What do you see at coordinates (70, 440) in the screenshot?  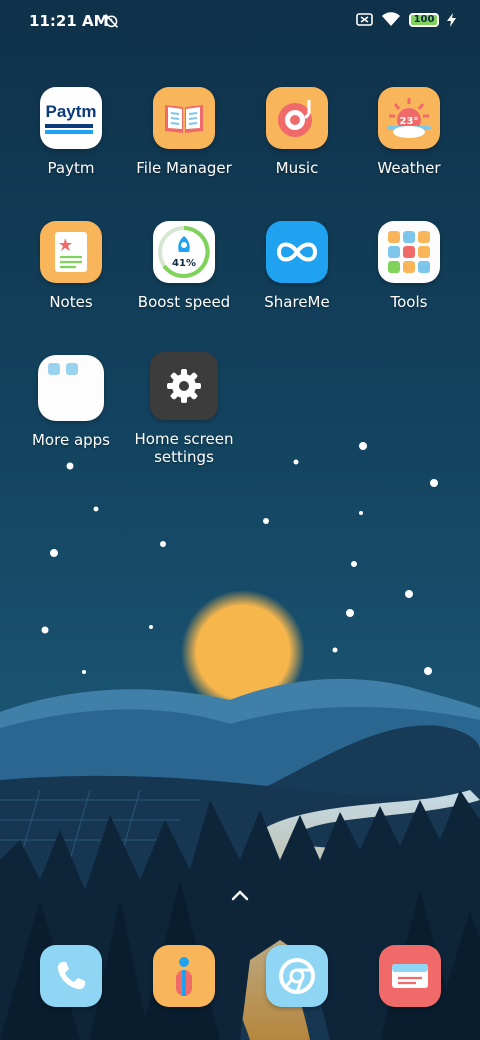 I see `app-label: More apps` at bounding box center [70, 440].